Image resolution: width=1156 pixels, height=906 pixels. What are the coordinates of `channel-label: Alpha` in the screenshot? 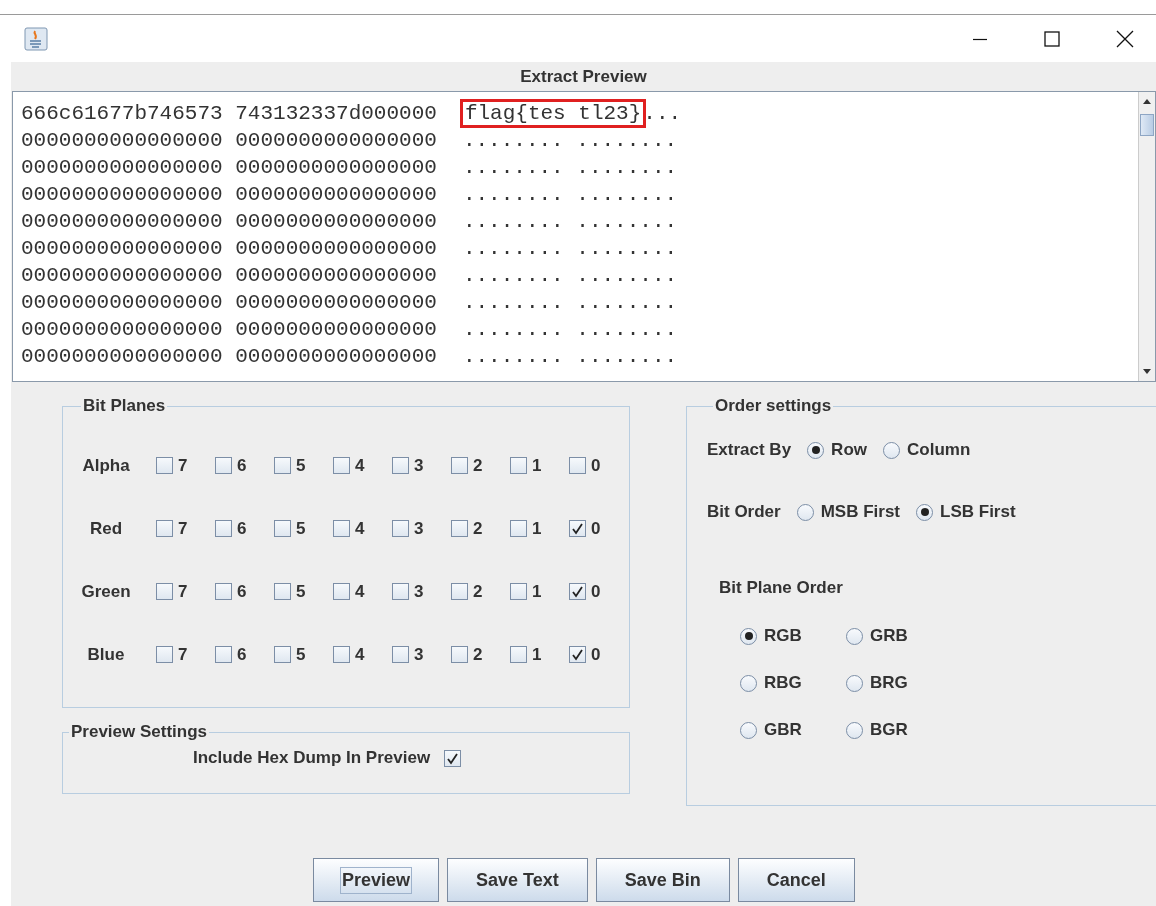 It's located at (106, 465).